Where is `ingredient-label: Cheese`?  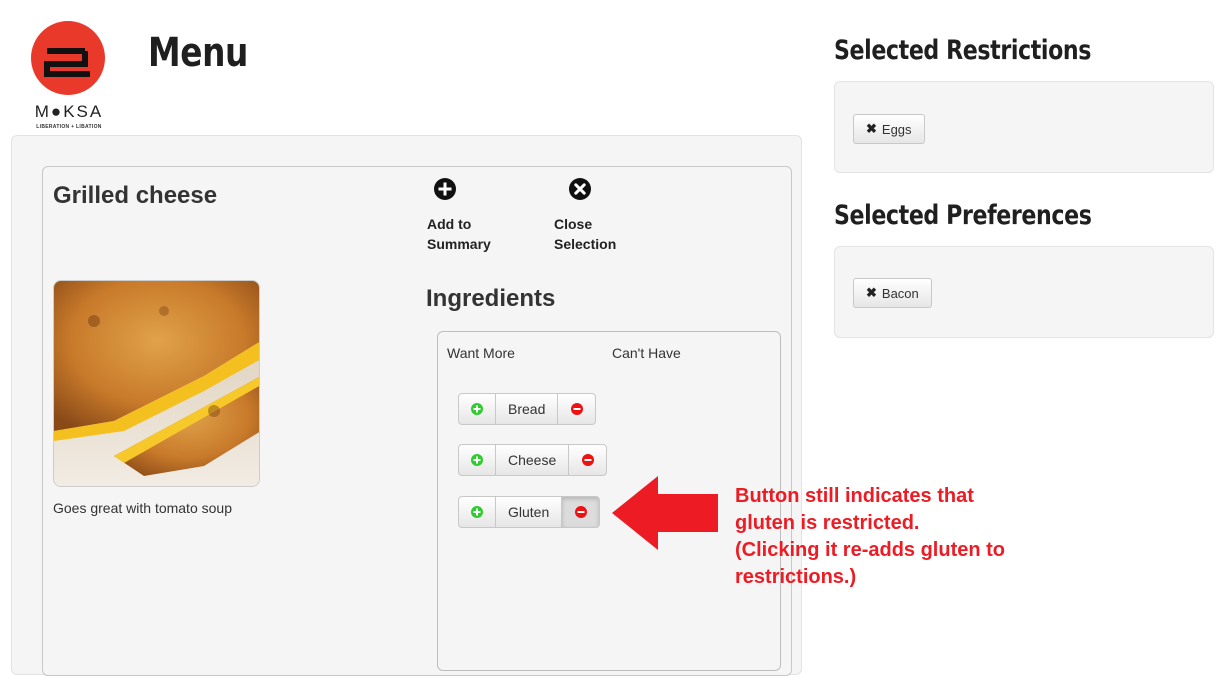 ingredient-label: Cheese is located at coordinates (533, 460).